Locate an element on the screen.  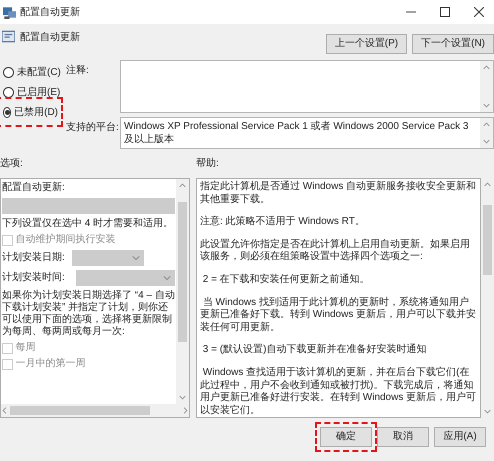
section-label: 帮助: is located at coordinates (207, 163).